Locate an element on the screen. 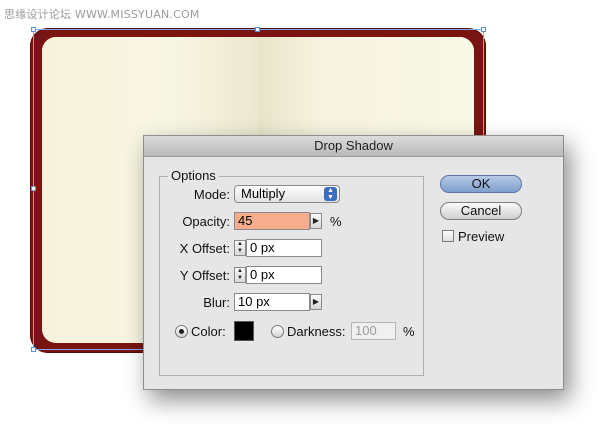 The image size is (600, 436). selection-handle-middle-left is located at coordinates (33, 188).